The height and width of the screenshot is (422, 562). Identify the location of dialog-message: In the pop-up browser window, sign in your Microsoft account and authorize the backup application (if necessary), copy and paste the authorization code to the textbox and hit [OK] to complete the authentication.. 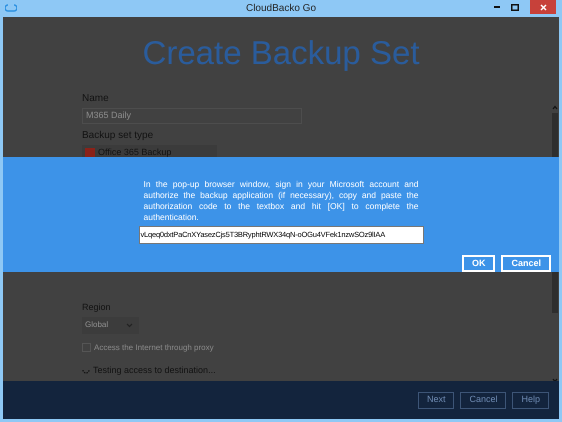
(281, 201).